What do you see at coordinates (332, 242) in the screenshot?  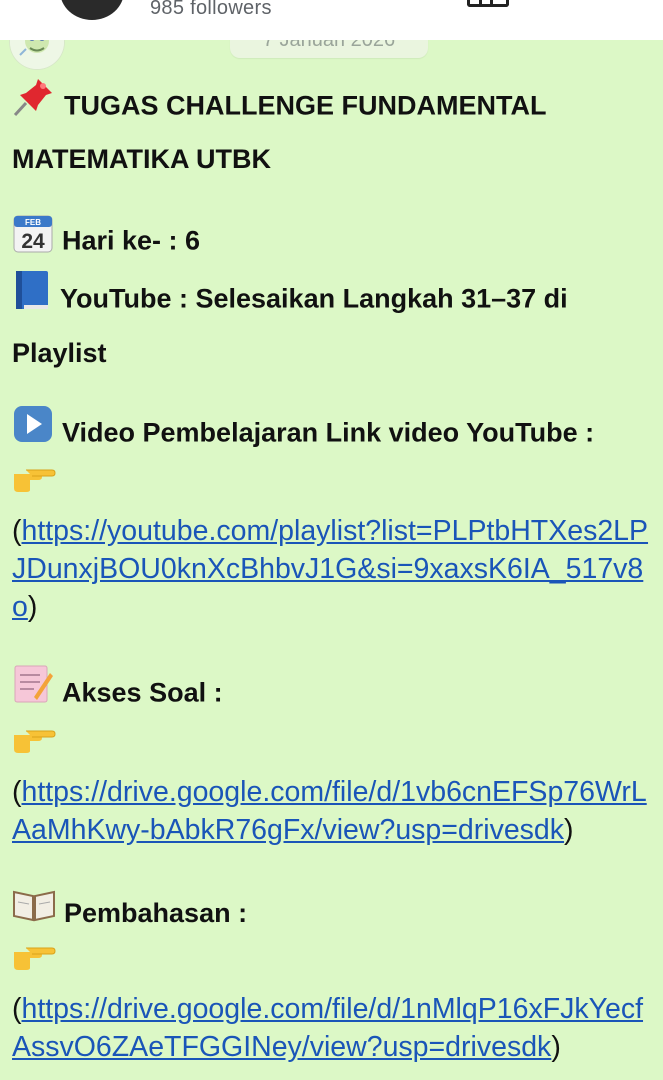 I see `day-line: FEB 24 Hari ke- : 6` at bounding box center [332, 242].